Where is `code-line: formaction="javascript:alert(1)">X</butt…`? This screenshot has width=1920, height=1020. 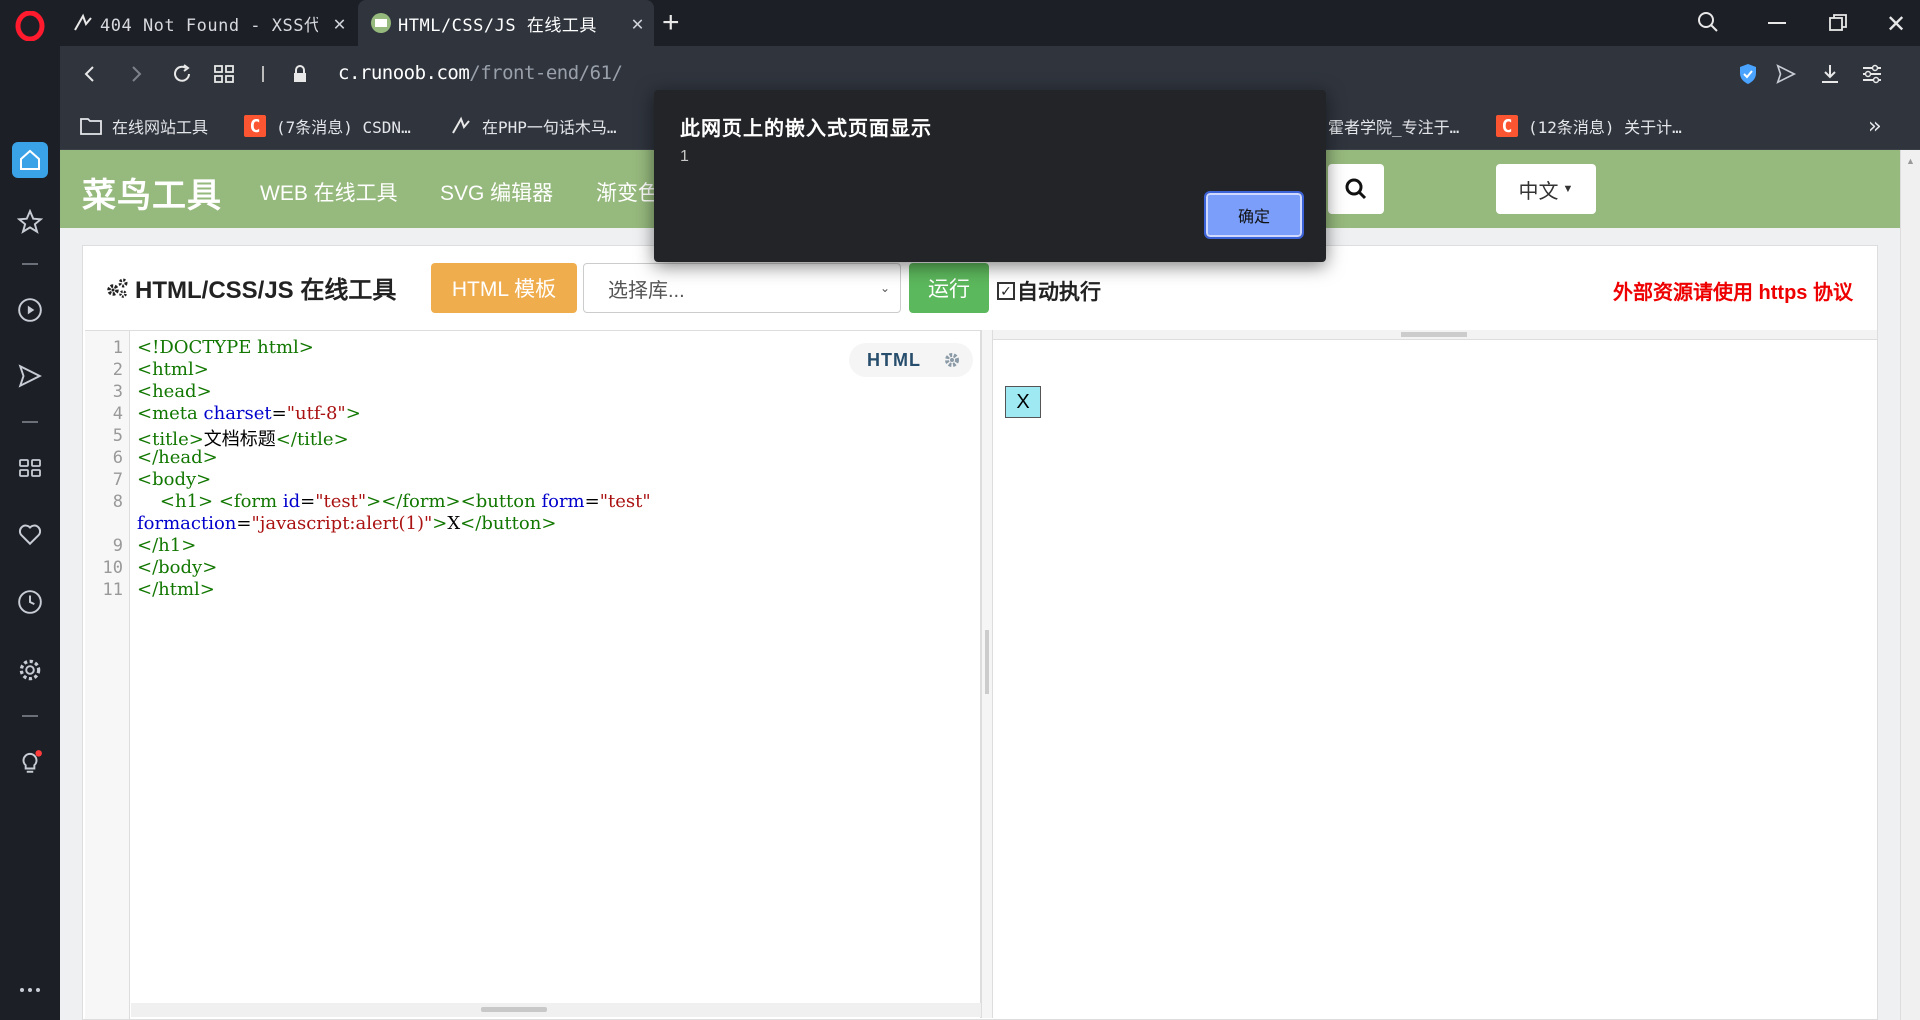 code-line: formaction="javascript:alert(1)">X</butt… is located at coordinates (347, 523).